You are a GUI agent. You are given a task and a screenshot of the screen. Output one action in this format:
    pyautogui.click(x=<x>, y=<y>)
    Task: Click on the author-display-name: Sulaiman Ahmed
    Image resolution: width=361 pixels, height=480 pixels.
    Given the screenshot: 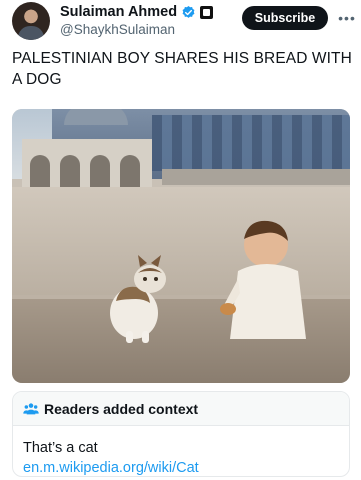 What is the action you would take?
    pyautogui.click(x=118, y=12)
    